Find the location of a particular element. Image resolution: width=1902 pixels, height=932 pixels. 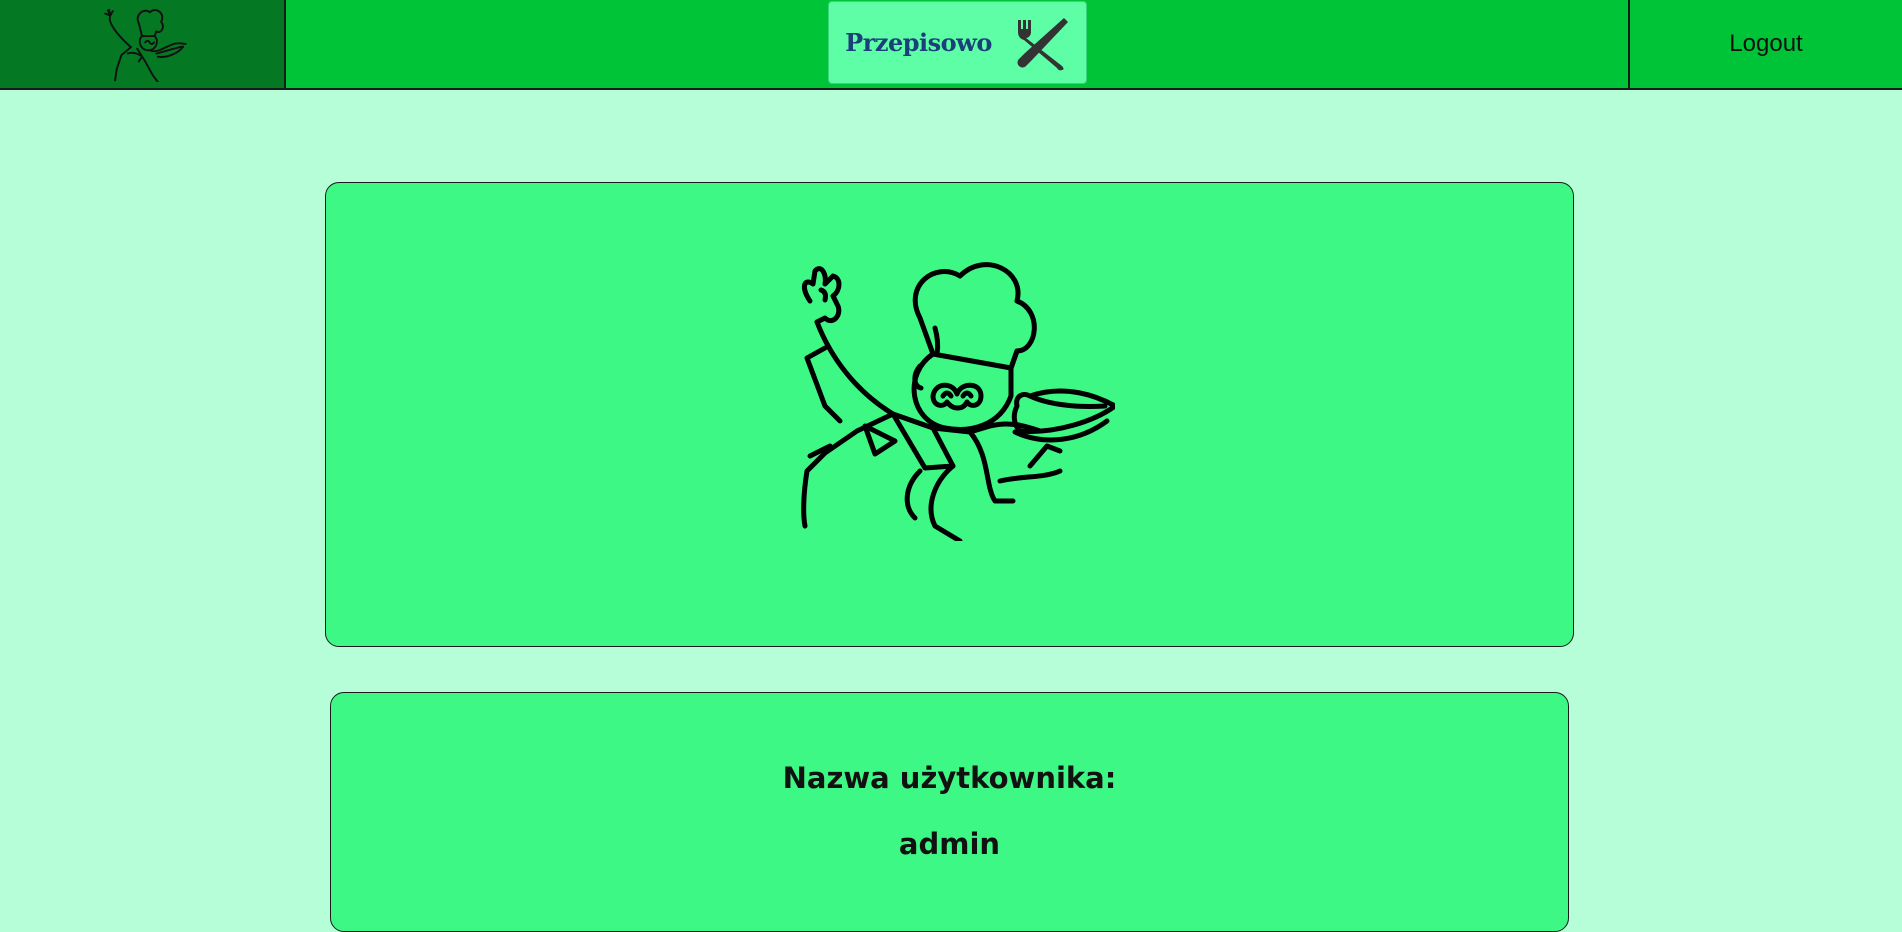

username-value: admin is located at coordinates (949, 844).